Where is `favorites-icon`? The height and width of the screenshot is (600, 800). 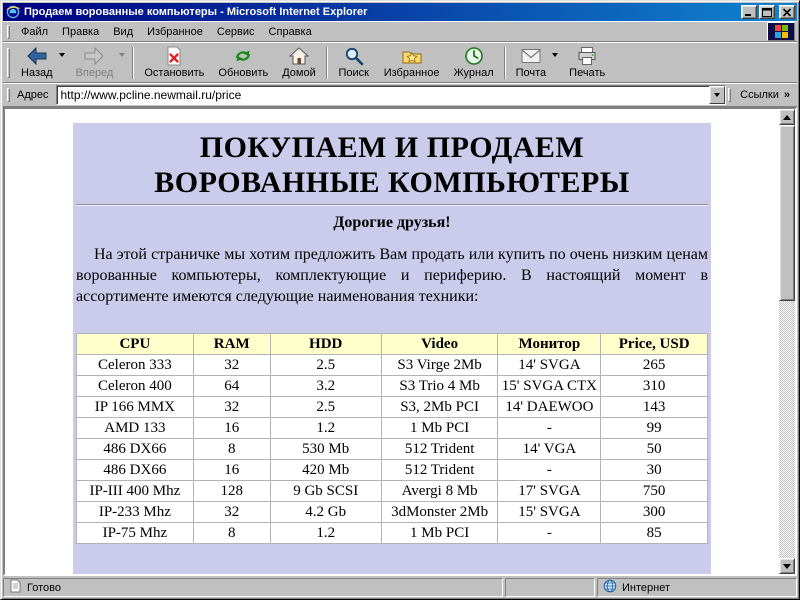 favorites-icon is located at coordinates (412, 56).